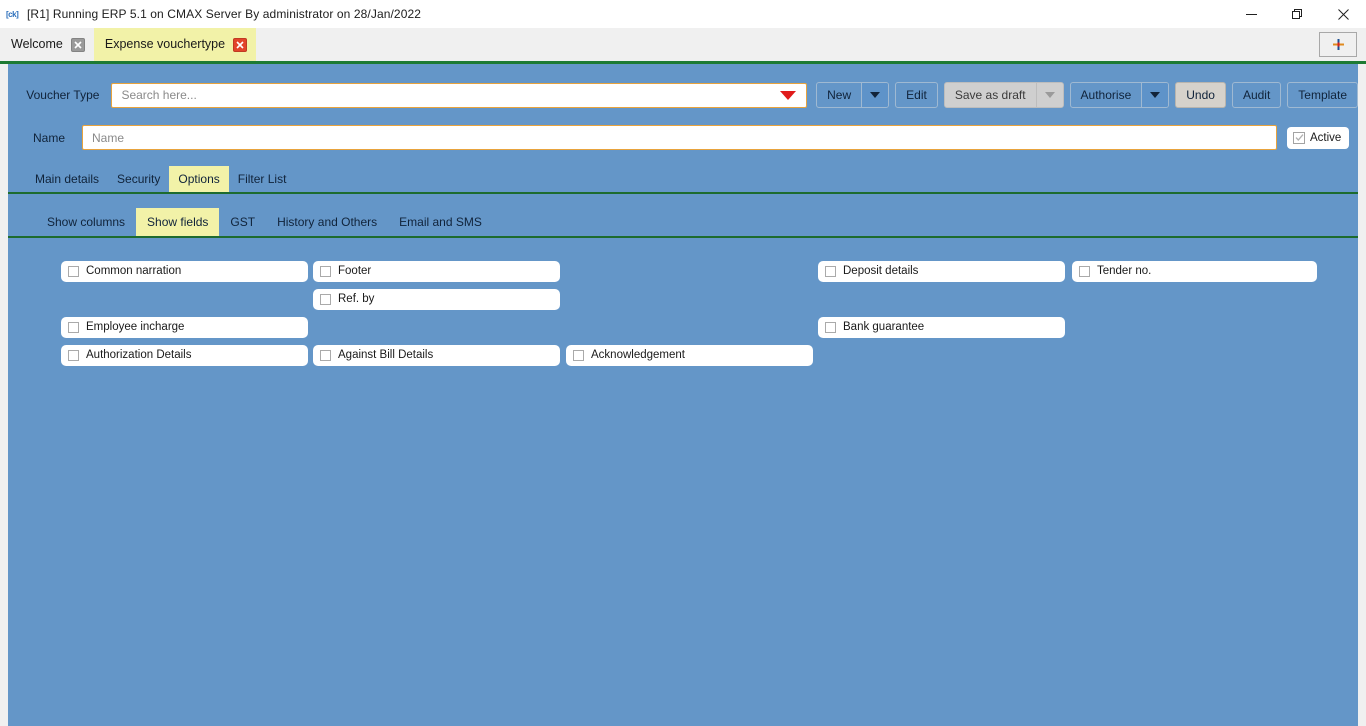 This screenshot has height=726, width=1366. I want to click on svg-text: [ck], so click(12, 14).